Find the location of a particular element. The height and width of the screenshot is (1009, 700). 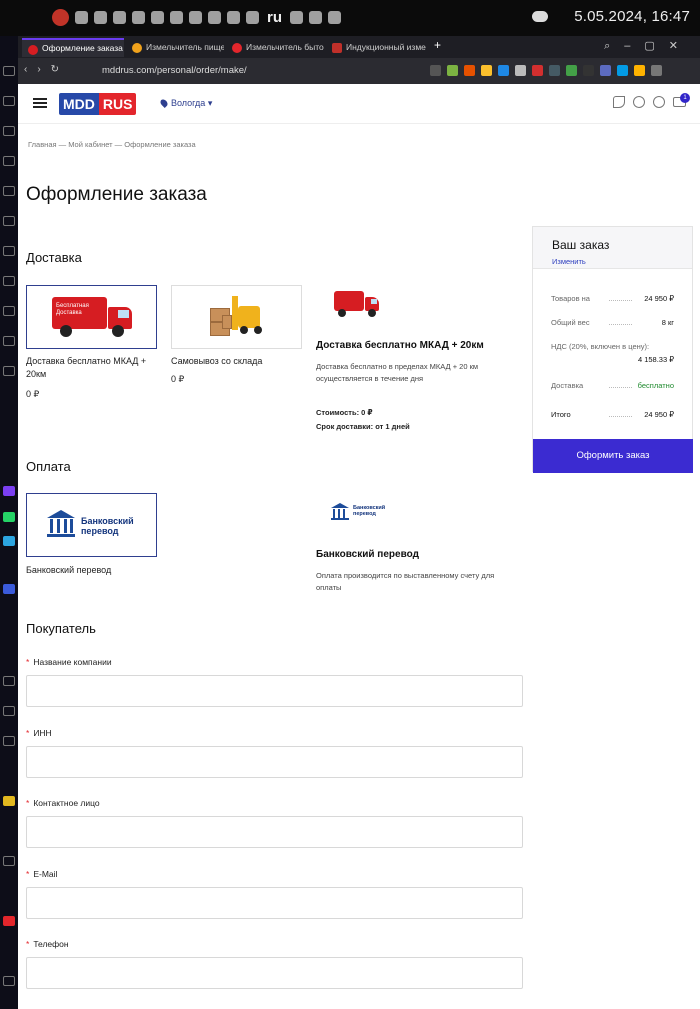

app-icon is located at coordinates (195, 17).